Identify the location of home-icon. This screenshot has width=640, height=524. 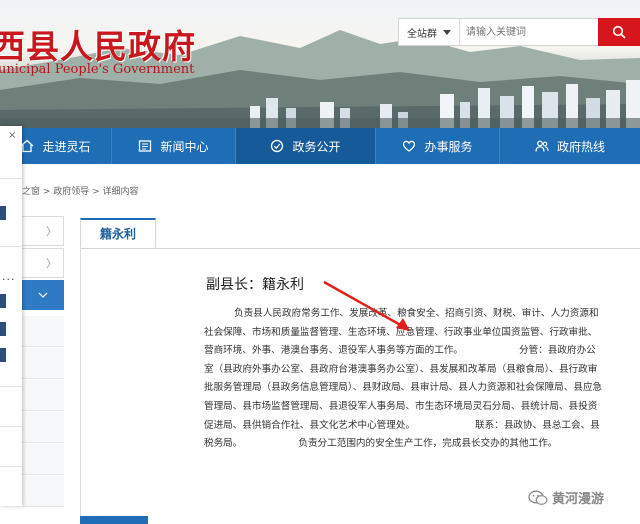
(27, 146).